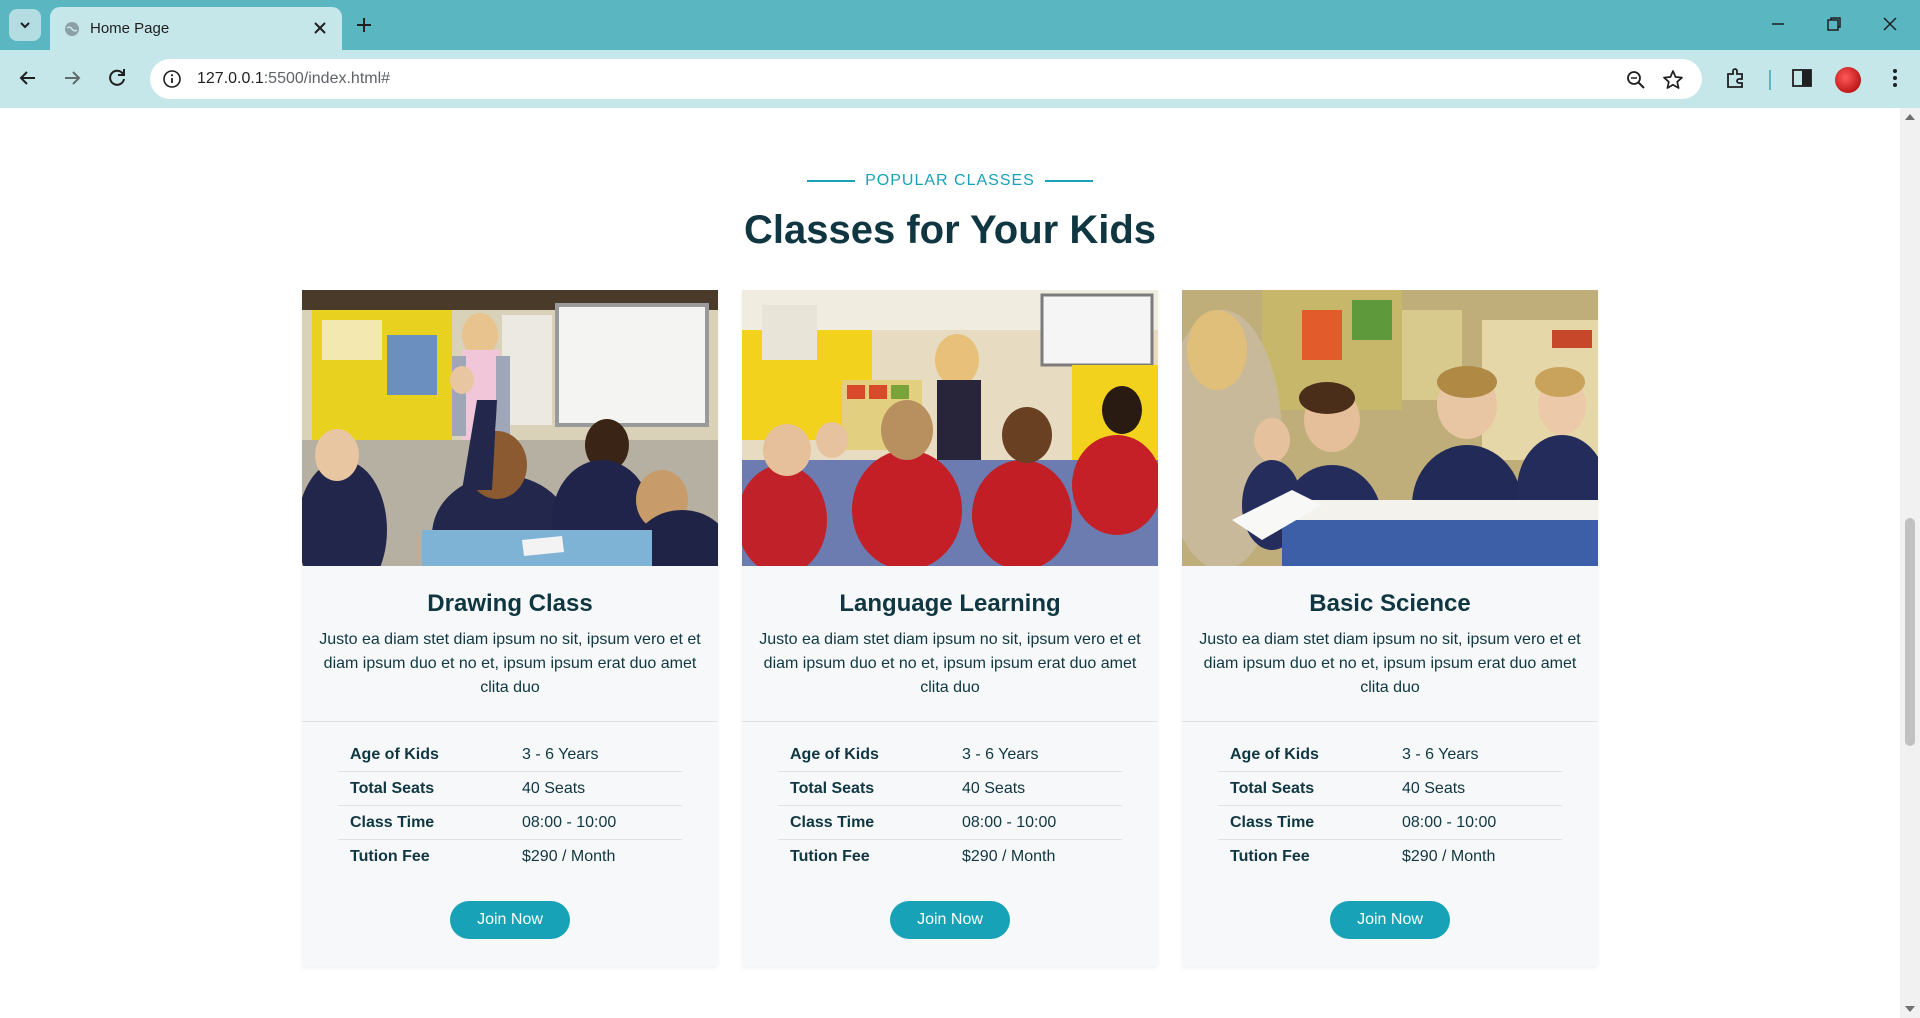 This screenshot has height=1018, width=1920. Describe the element at coordinates (196, 28) in the screenshot. I see `browser-tab-active: Home Page` at that location.